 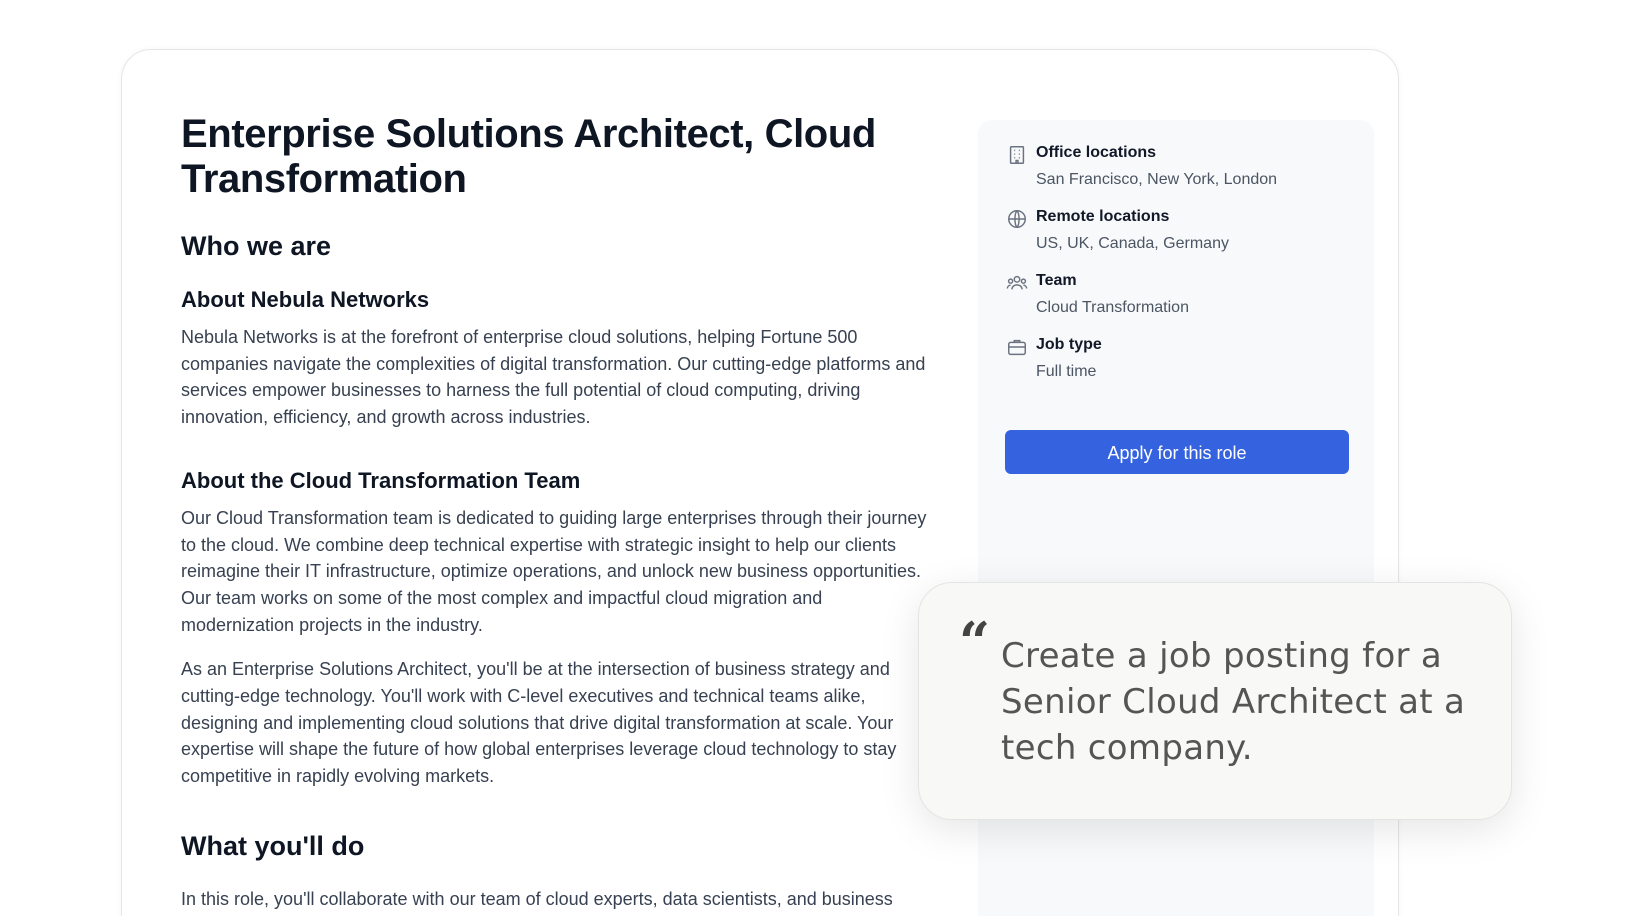 What do you see at coordinates (273, 845) in the screenshot?
I see `what-youll-do-heading: What you'll do` at bounding box center [273, 845].